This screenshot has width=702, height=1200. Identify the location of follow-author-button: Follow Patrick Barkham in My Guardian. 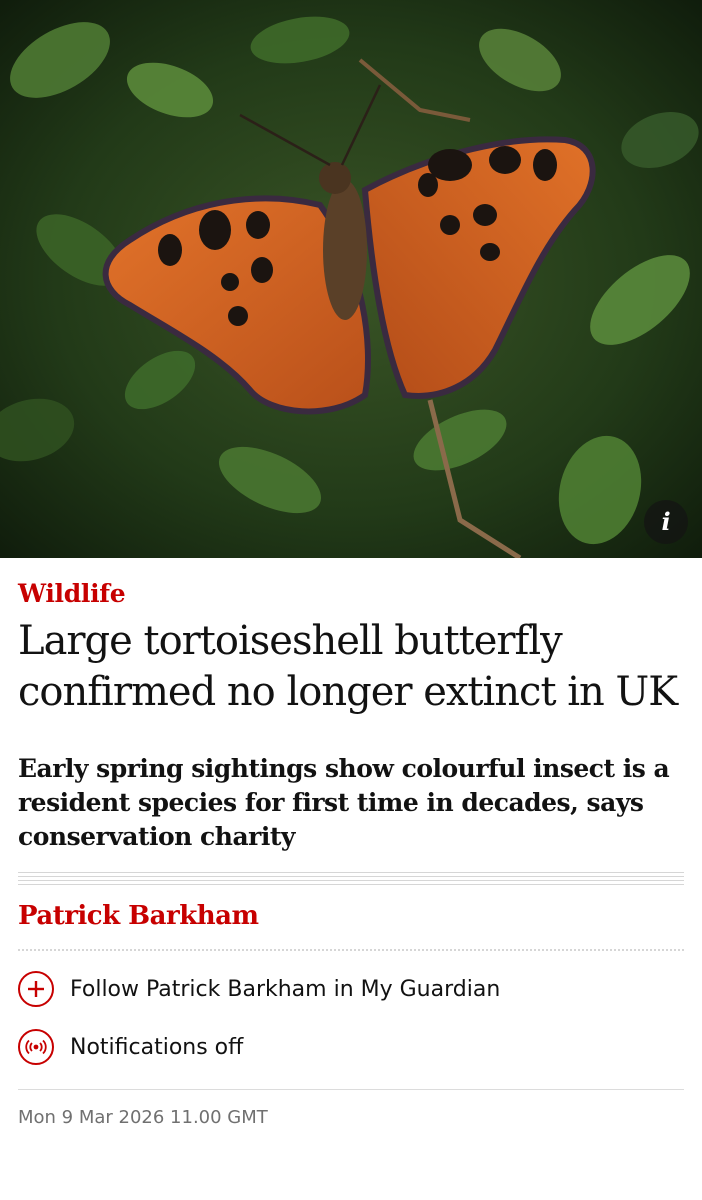
(351, 989).